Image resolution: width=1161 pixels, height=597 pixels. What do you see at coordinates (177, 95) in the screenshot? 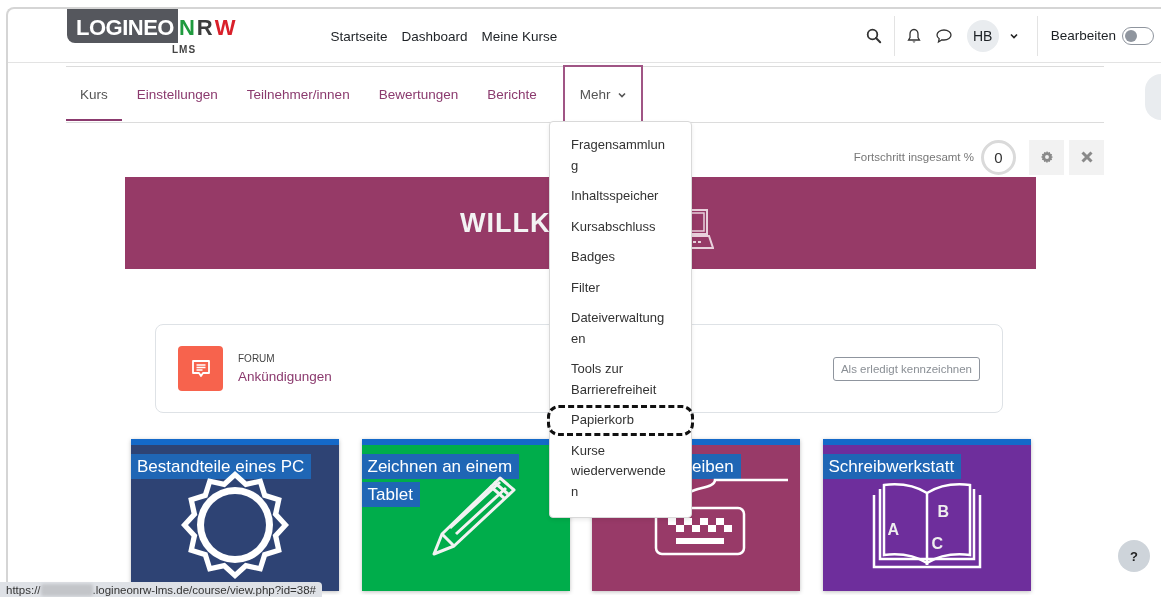
I see `course-tab: Einstellungen` at bounding box center [177, 95].